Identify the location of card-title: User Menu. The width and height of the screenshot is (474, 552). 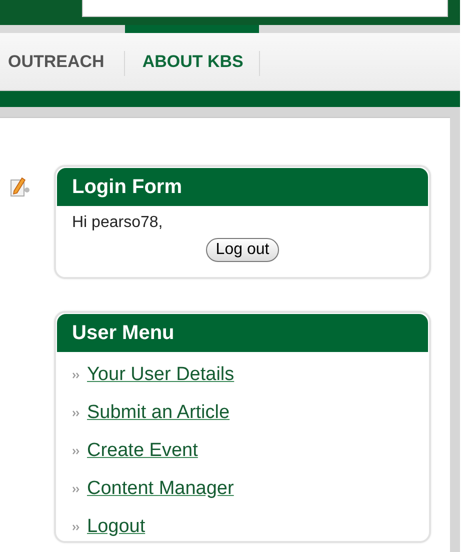
(242, 333).